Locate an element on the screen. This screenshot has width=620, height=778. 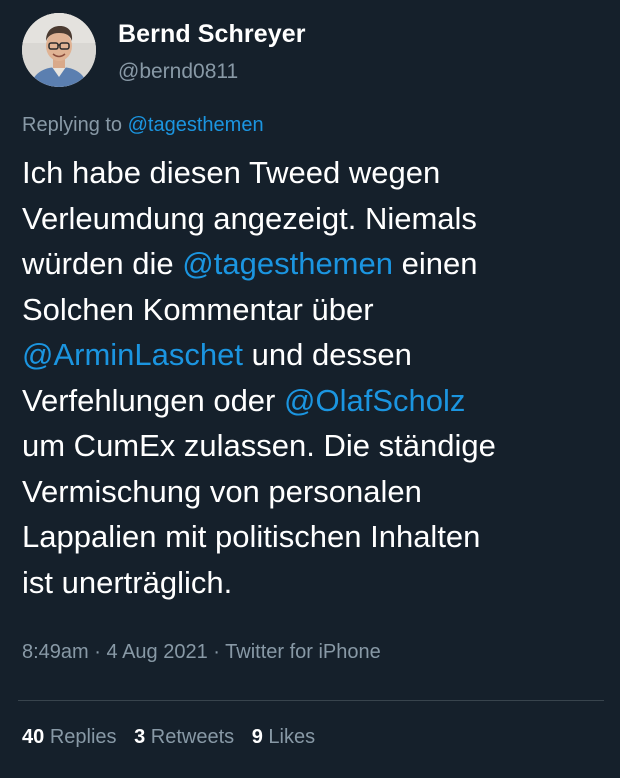
tweet-line: Ich habe diesen Tweed wegen is located at coordinates (231, 172).